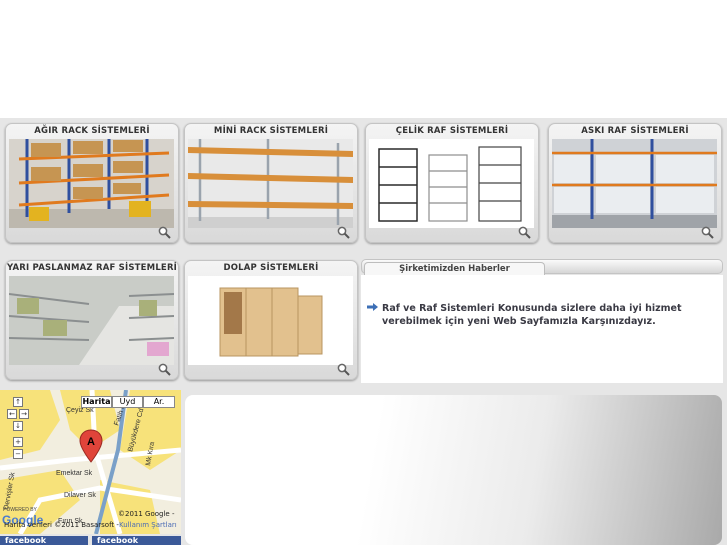 This screenshot has height=545, width=727. What do you see at coordinates (159, 402) in the screenshot?
I see `map-type-hybrid-button: Ar.` at bounding box center [159, 402].